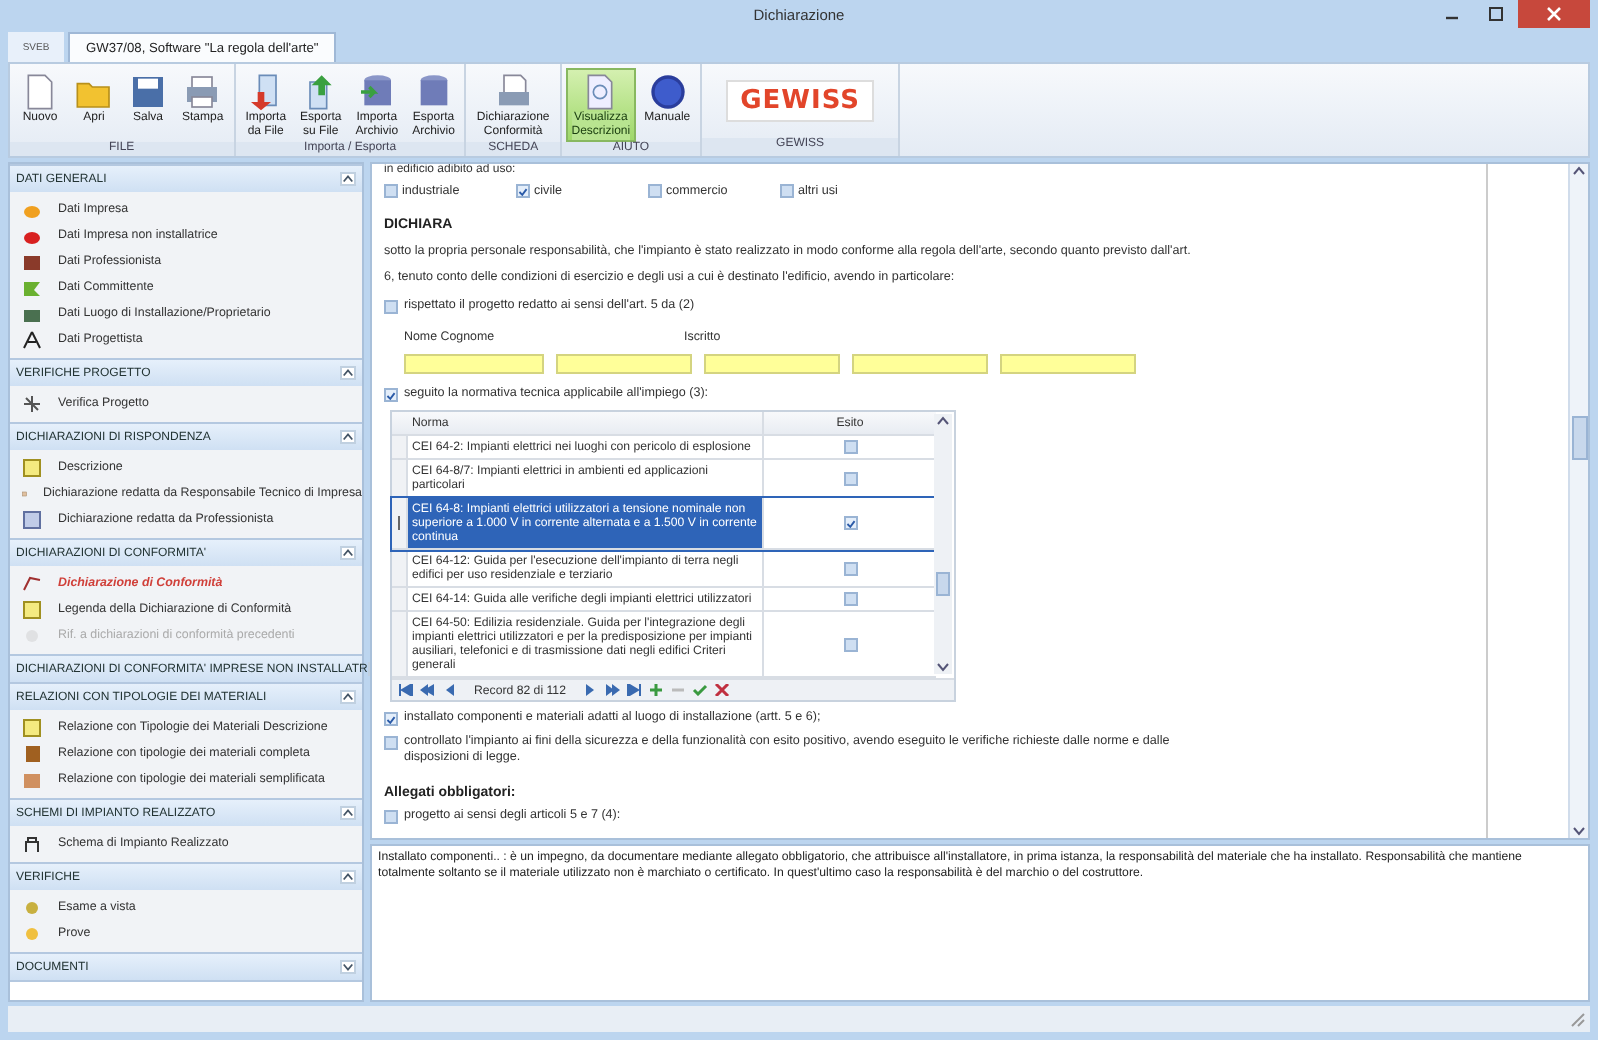  What do you see at coordinates (667, 92) in the screenshot?
I see `help-icon` at bounding box center [667, 92].